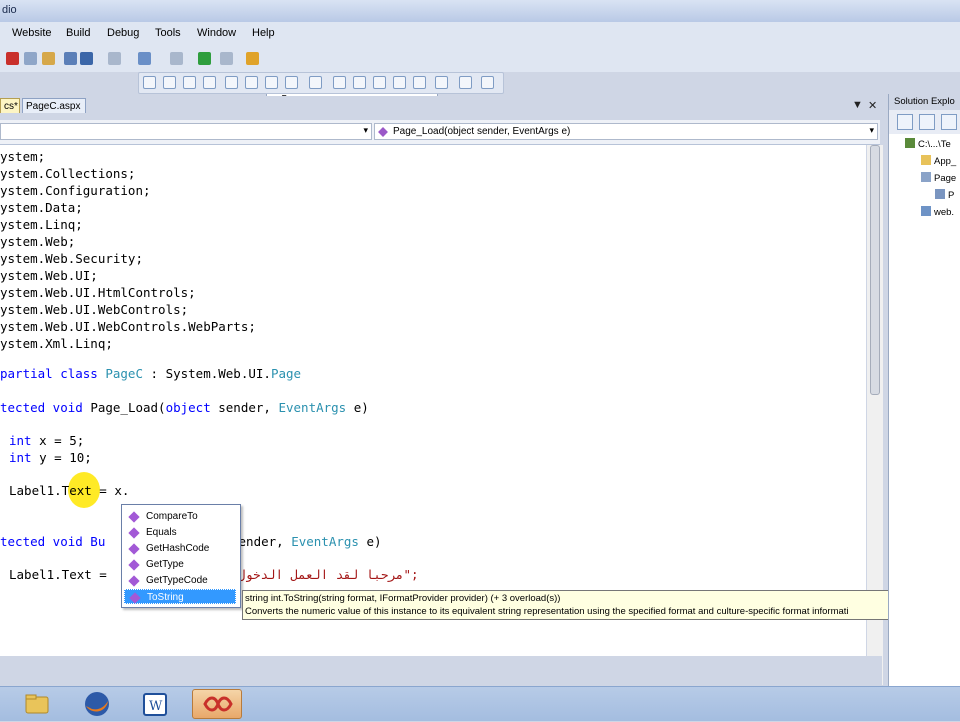  What do you see at coordinates (487, 82) in the screenshot?
I see `toolbar-btn-17-icon` at bounding box center [487, 82].